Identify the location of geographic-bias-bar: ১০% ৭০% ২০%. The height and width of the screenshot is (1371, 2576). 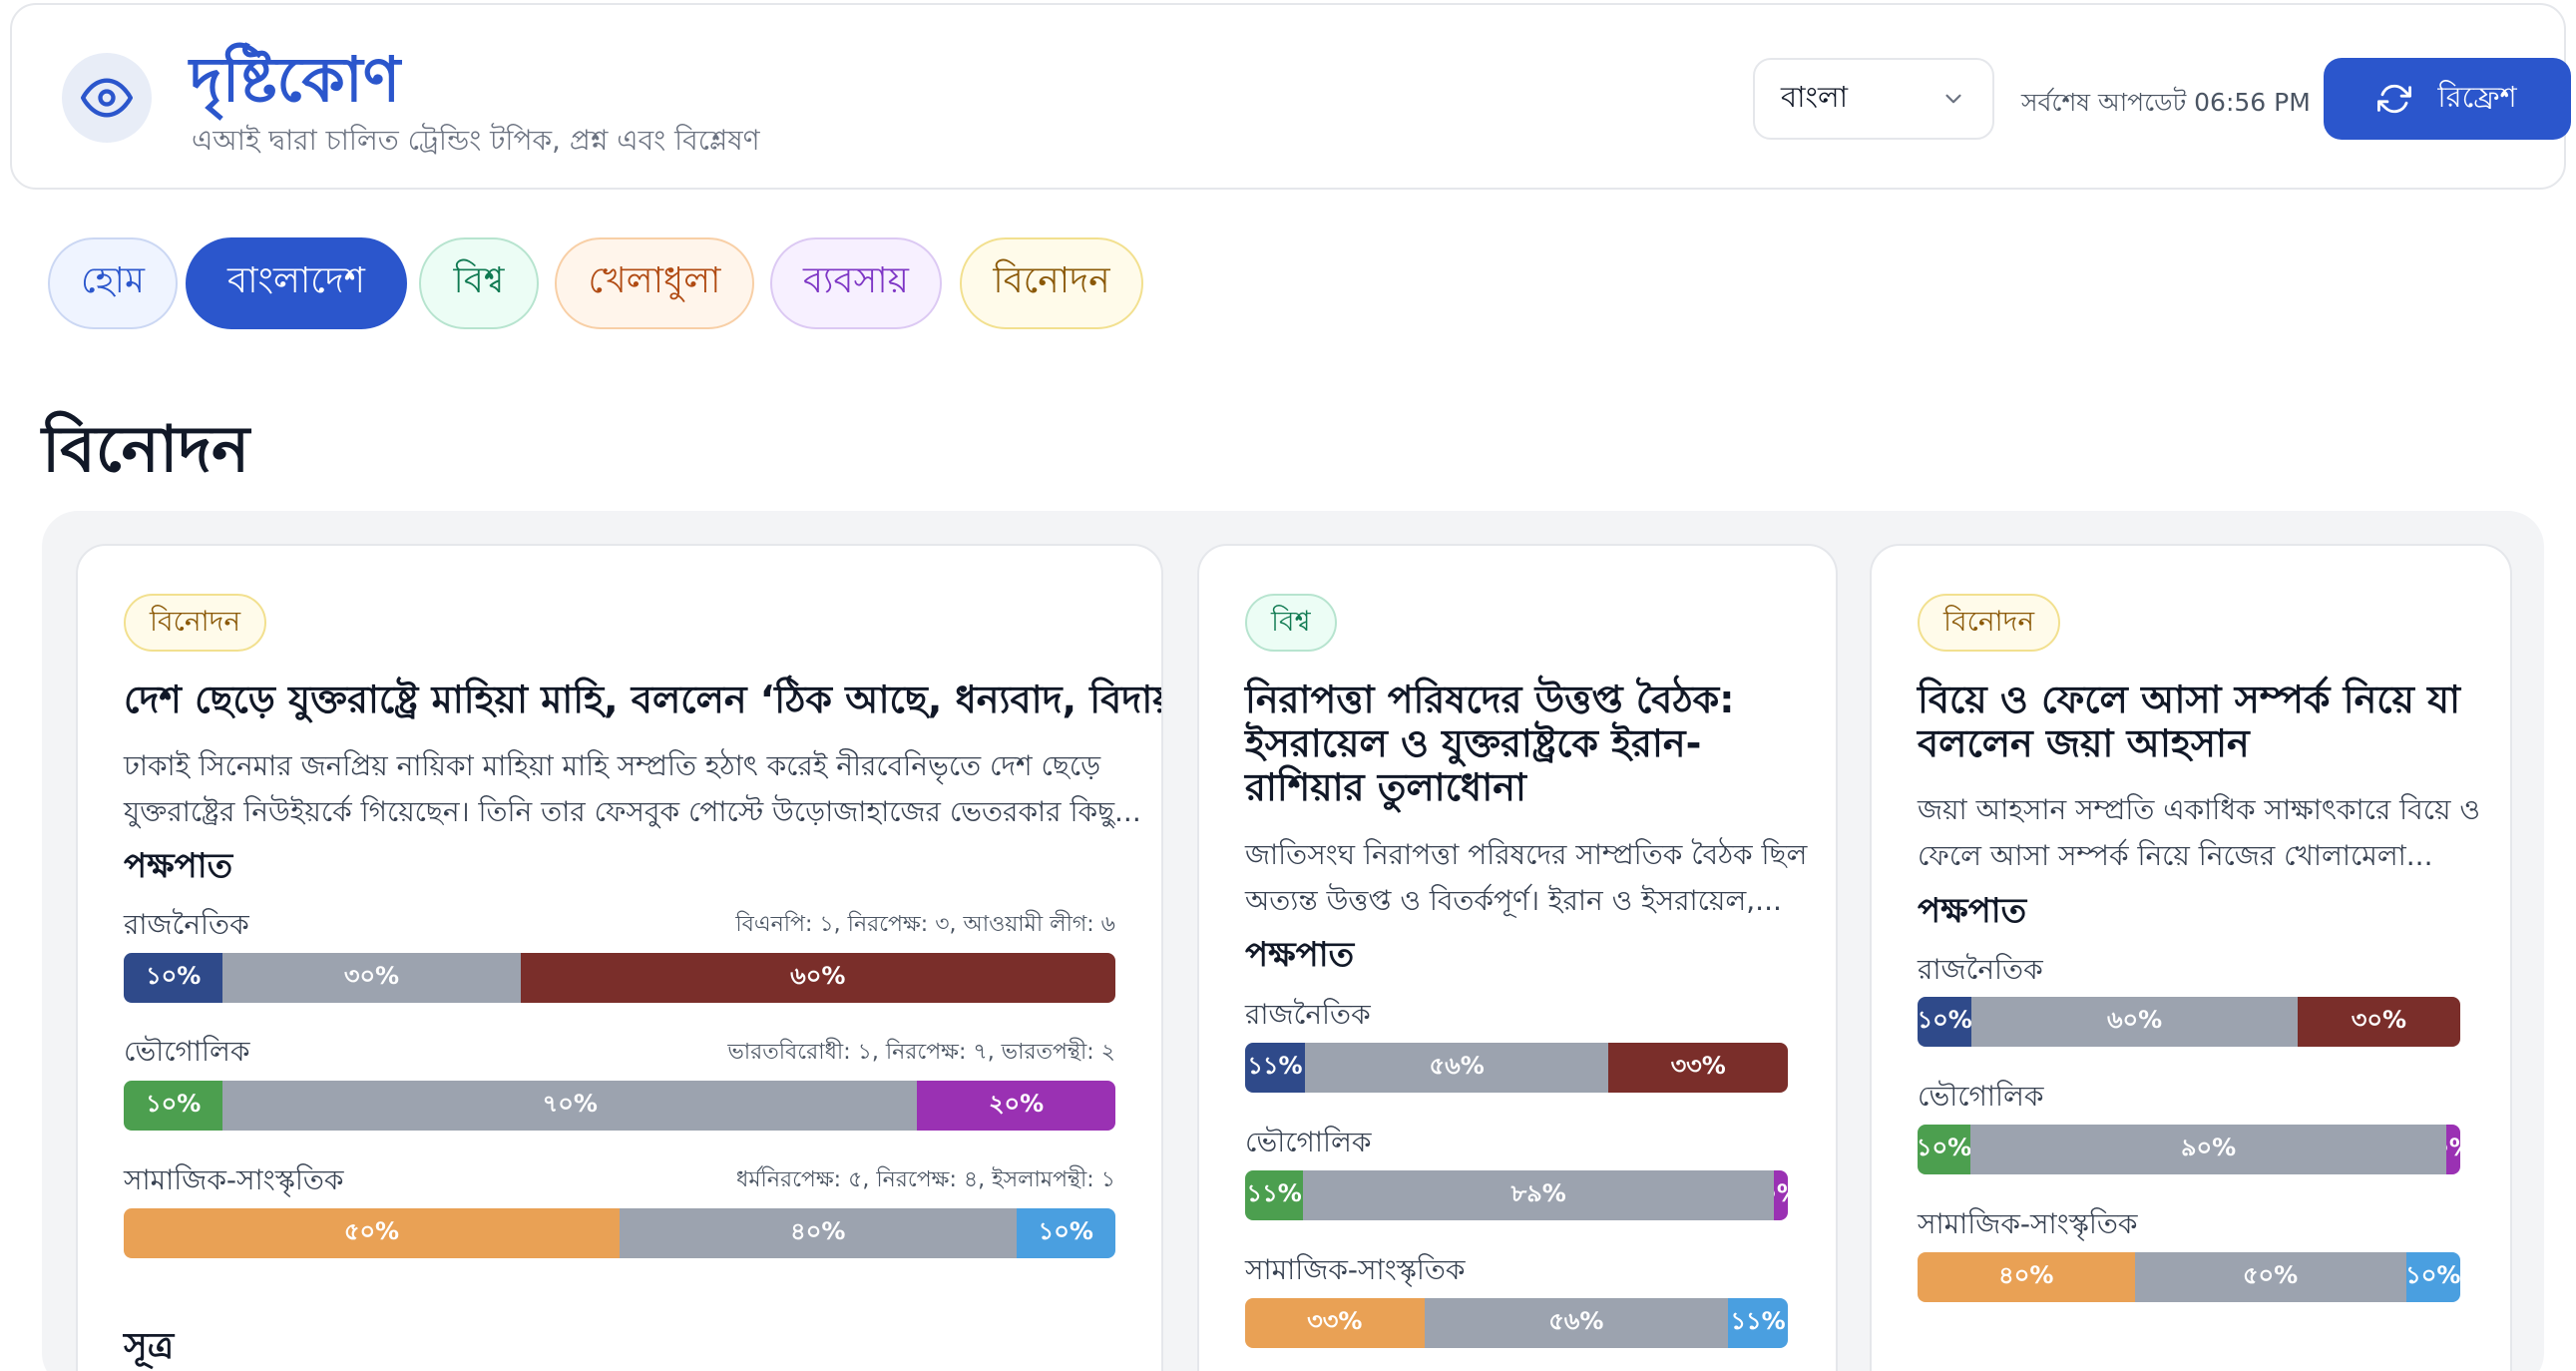
(619, 1106).